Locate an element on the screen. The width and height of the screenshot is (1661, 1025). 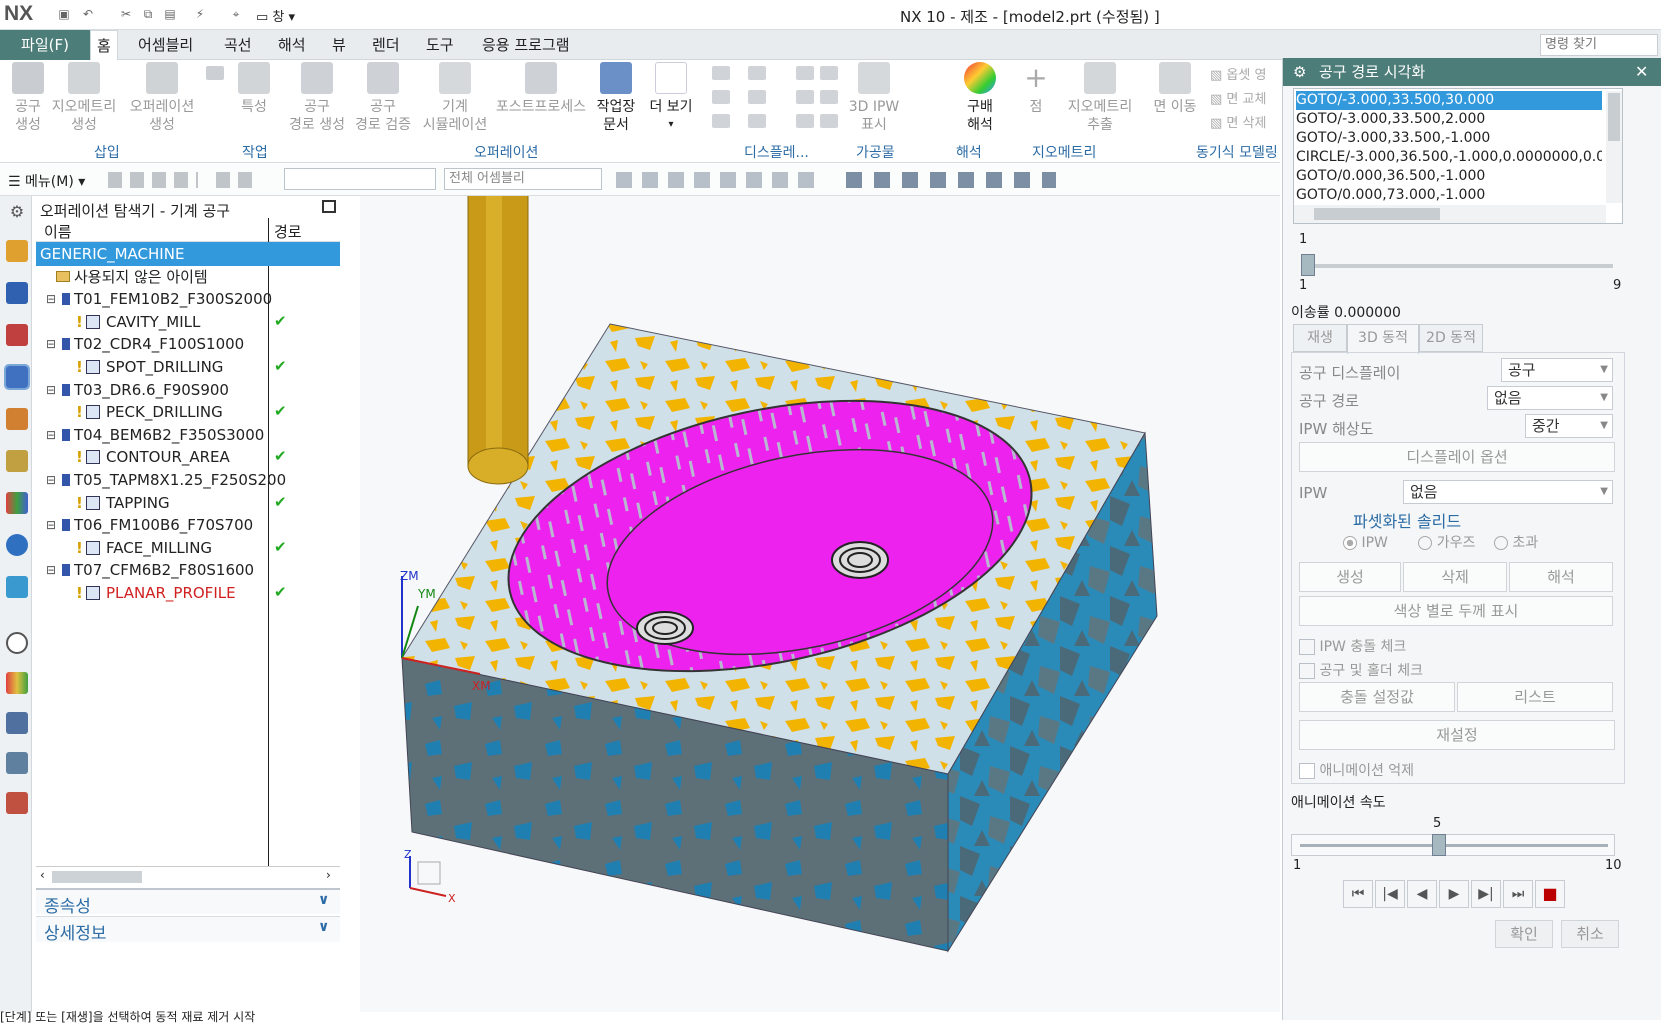
system-materials-icon is located at coordinates (17, 683).